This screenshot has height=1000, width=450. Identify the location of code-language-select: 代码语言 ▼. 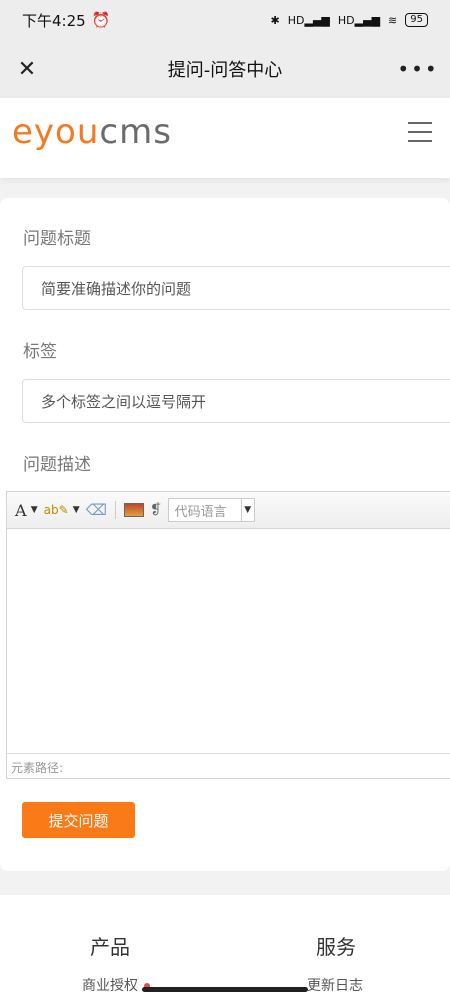
(211, 510).